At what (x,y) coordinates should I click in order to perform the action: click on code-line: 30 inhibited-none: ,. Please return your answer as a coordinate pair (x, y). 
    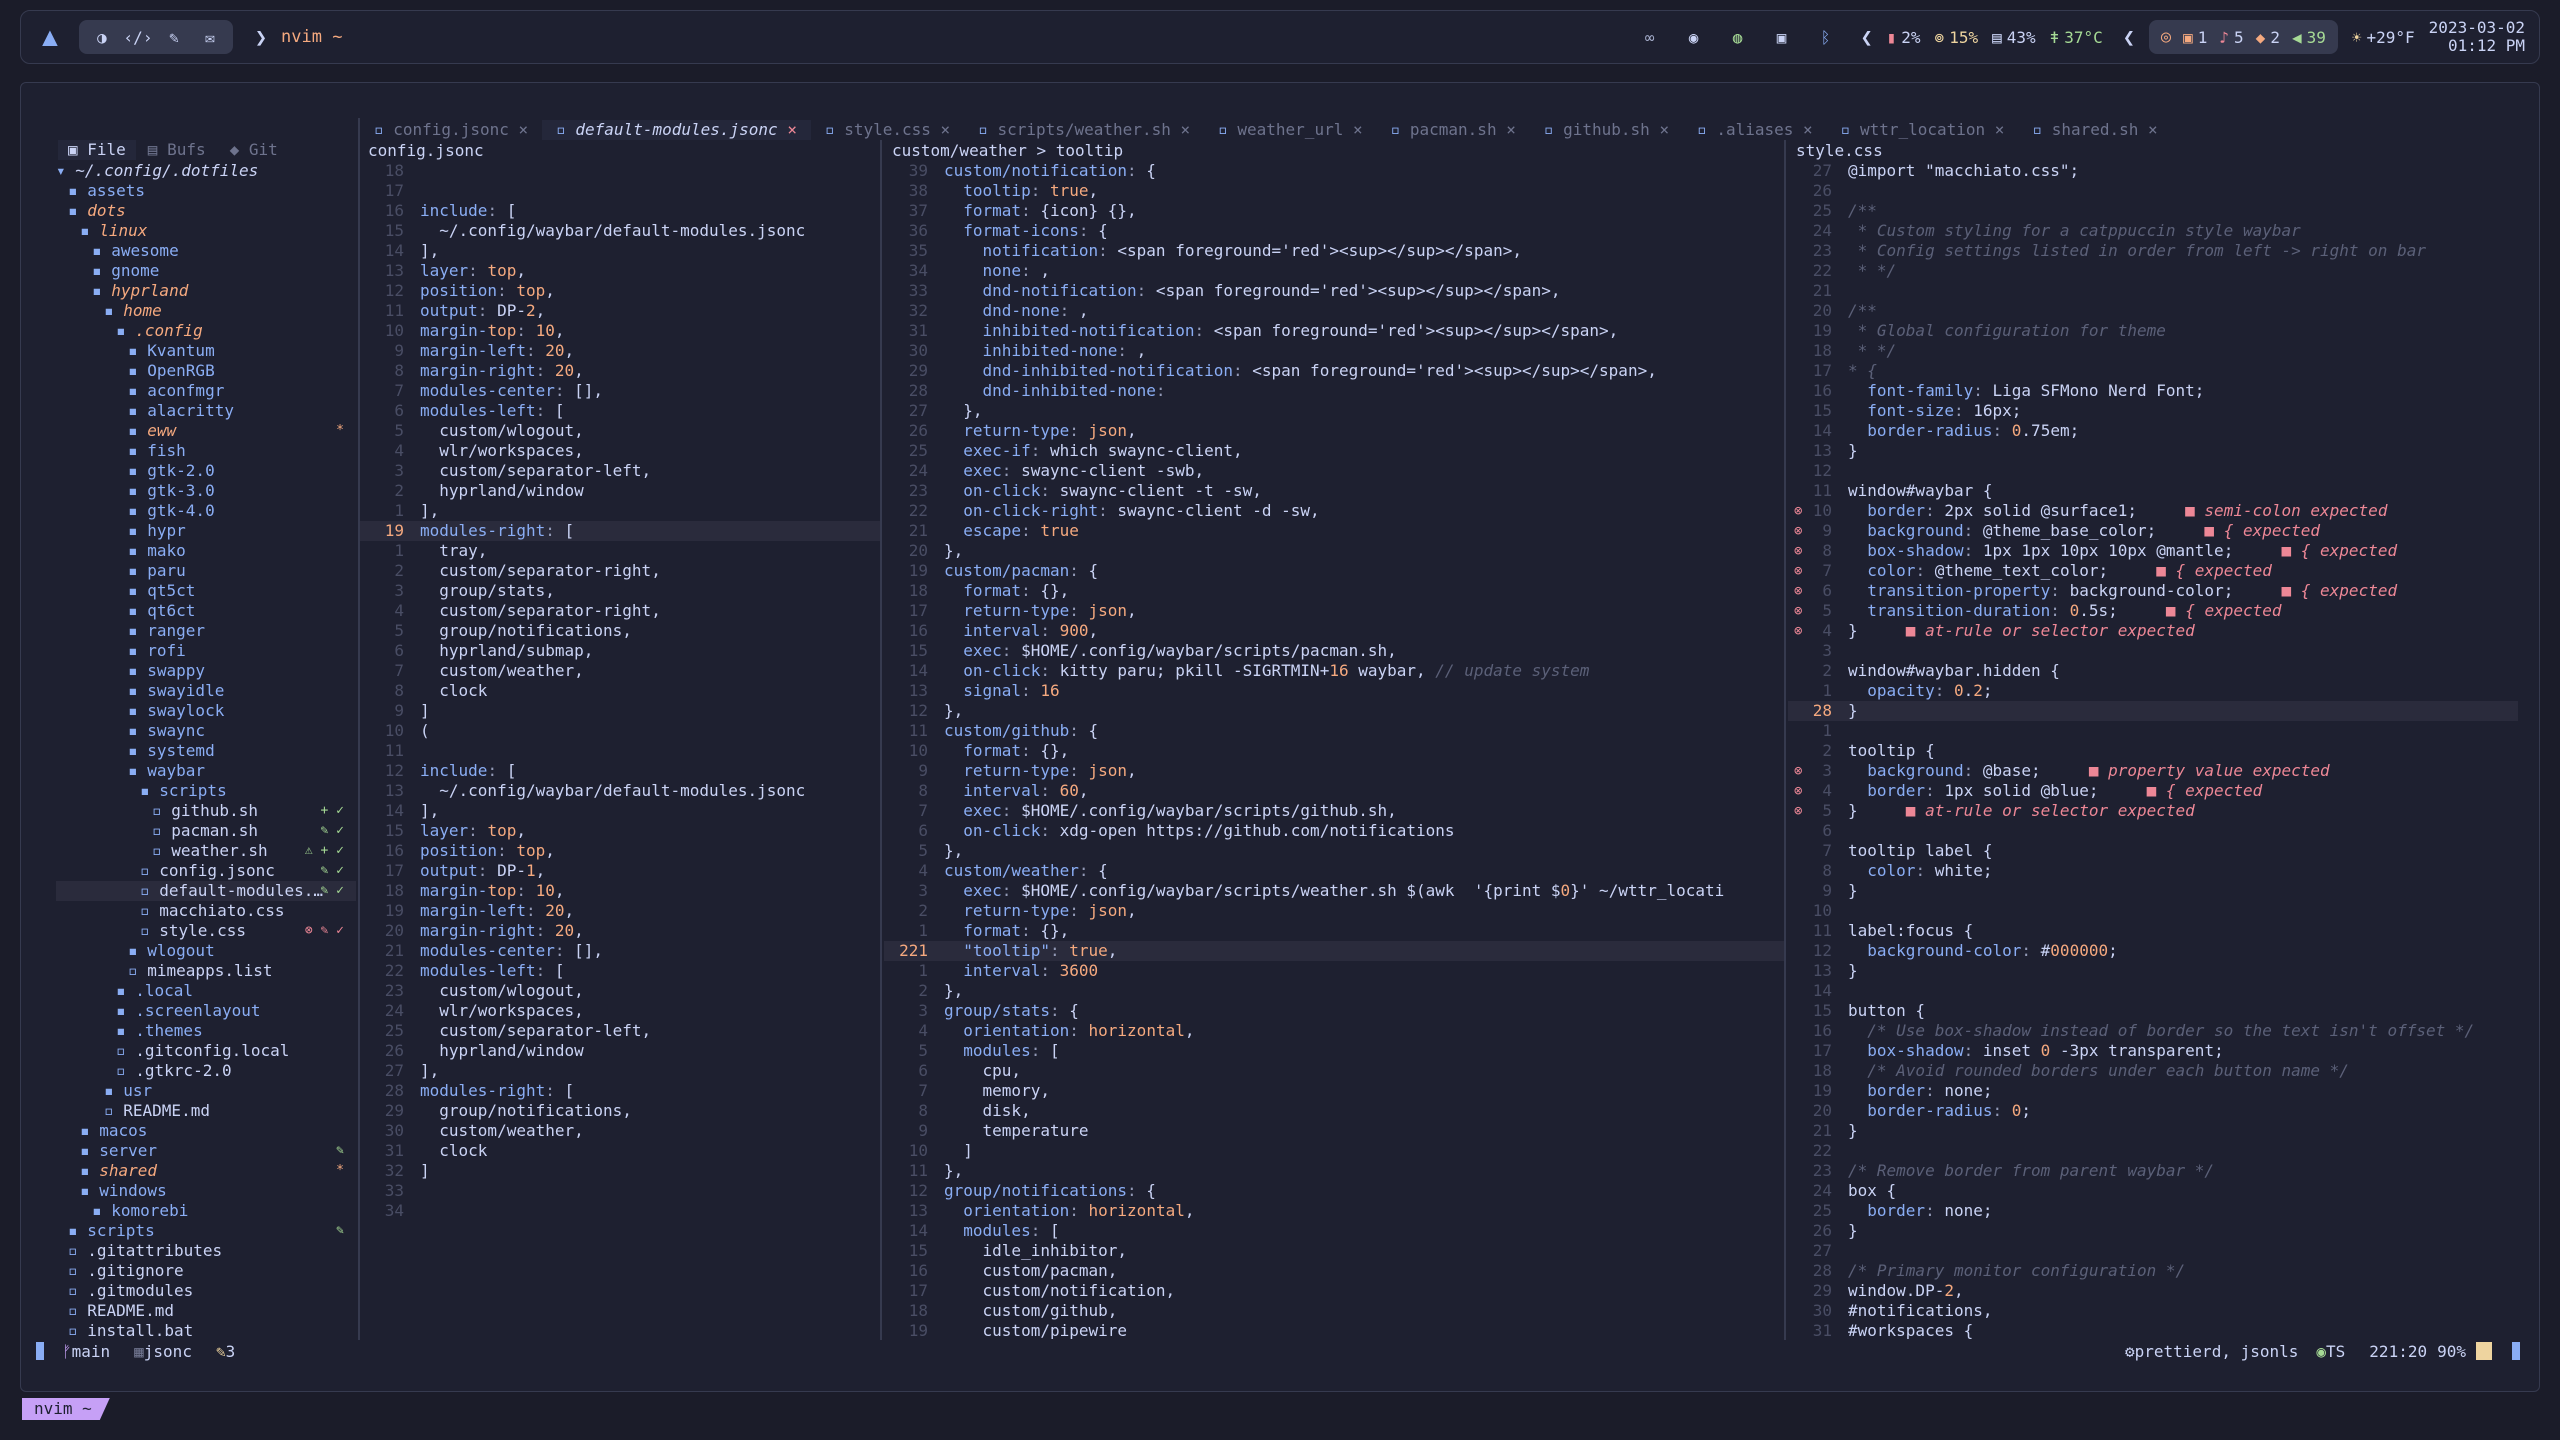
    Looking at the image, I should click on (1334, 351).